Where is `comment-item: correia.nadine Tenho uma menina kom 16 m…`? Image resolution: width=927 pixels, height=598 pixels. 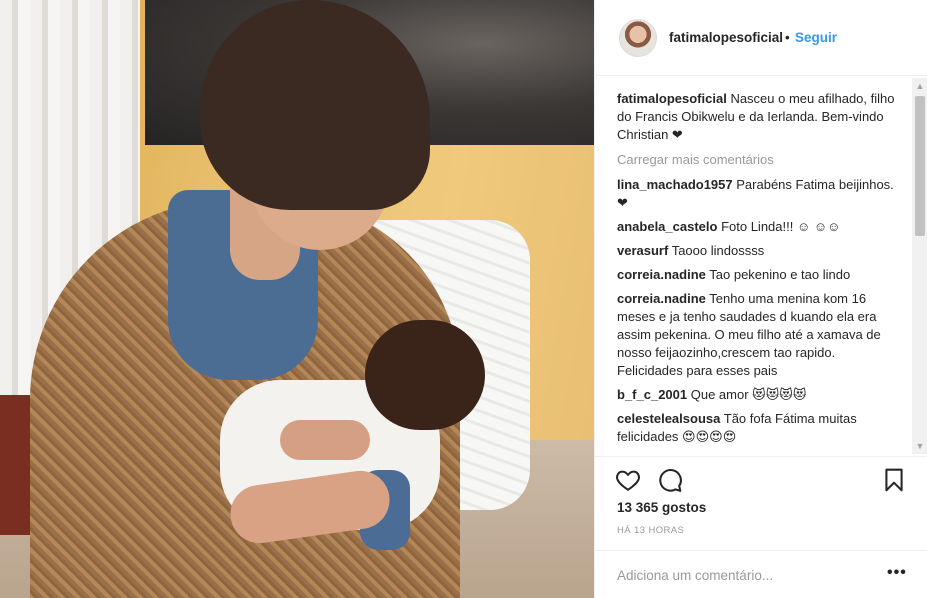 comment-item: correia.nadine Tenho uma menina kom 16 m… is located at coordinates (765, 335).